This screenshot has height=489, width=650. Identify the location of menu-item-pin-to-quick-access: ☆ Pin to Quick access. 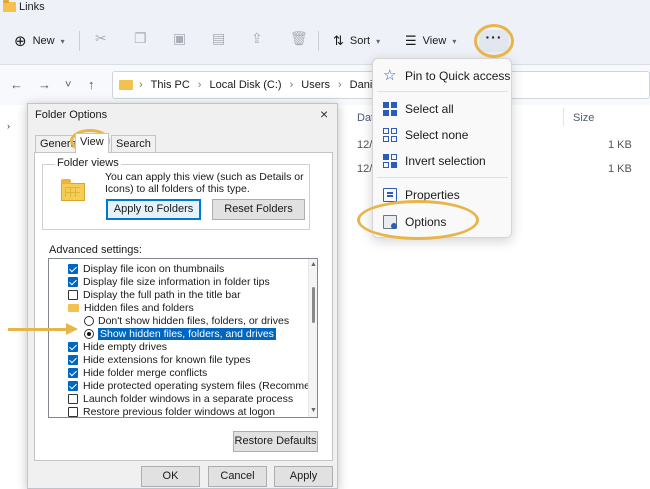
(442, 76).